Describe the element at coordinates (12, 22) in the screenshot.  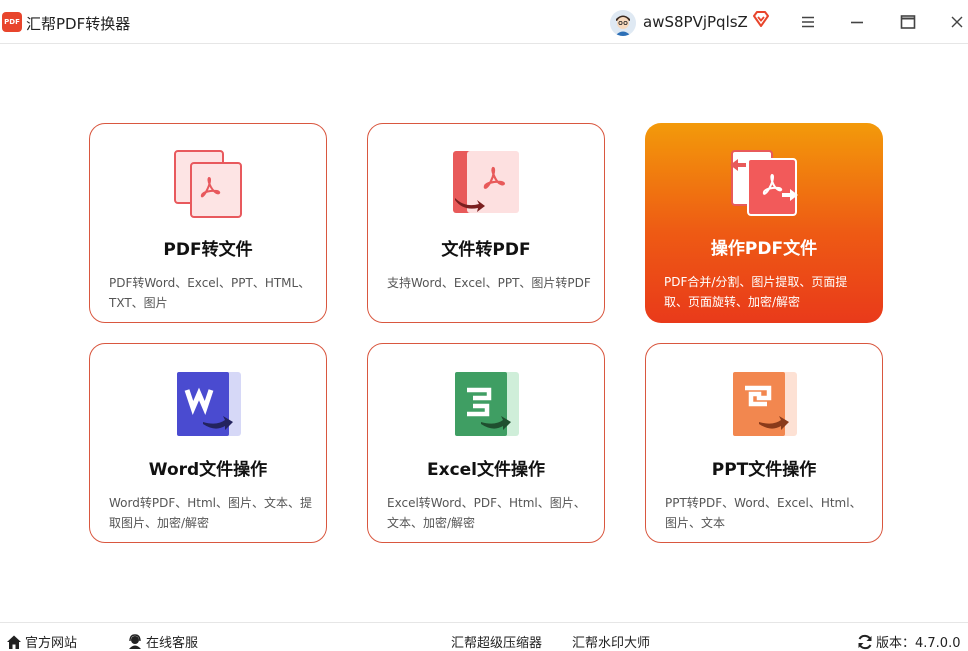
I see `app-logo-icon: PDF` at that location.